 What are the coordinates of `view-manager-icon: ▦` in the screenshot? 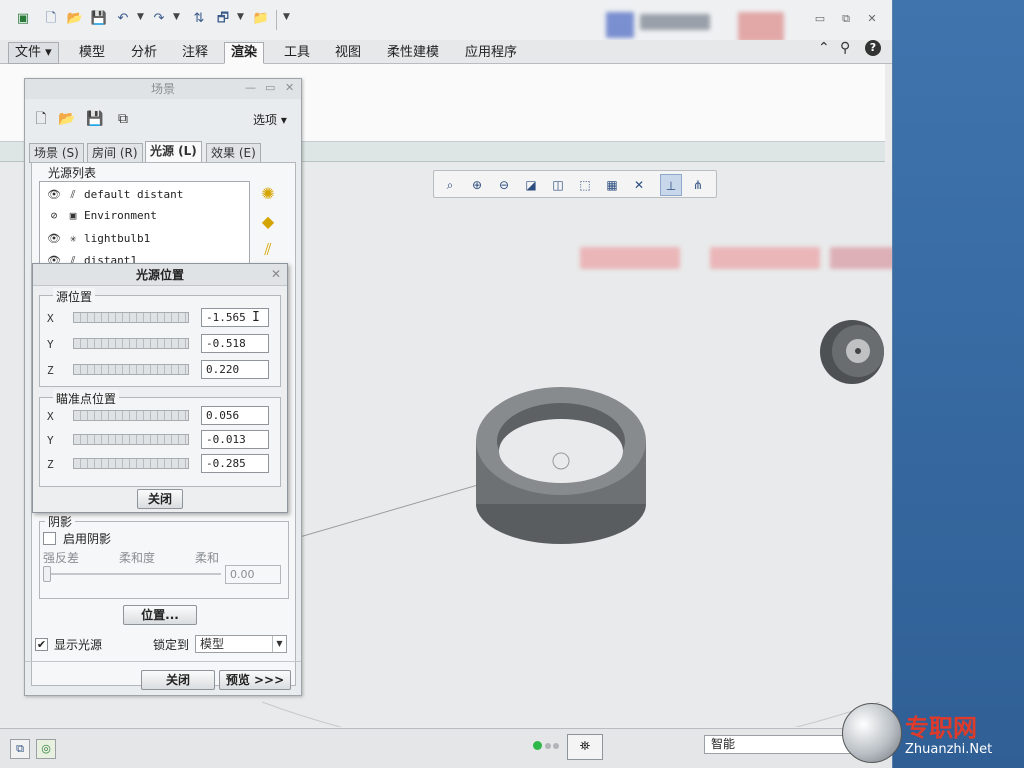 It's located at (612, 185).